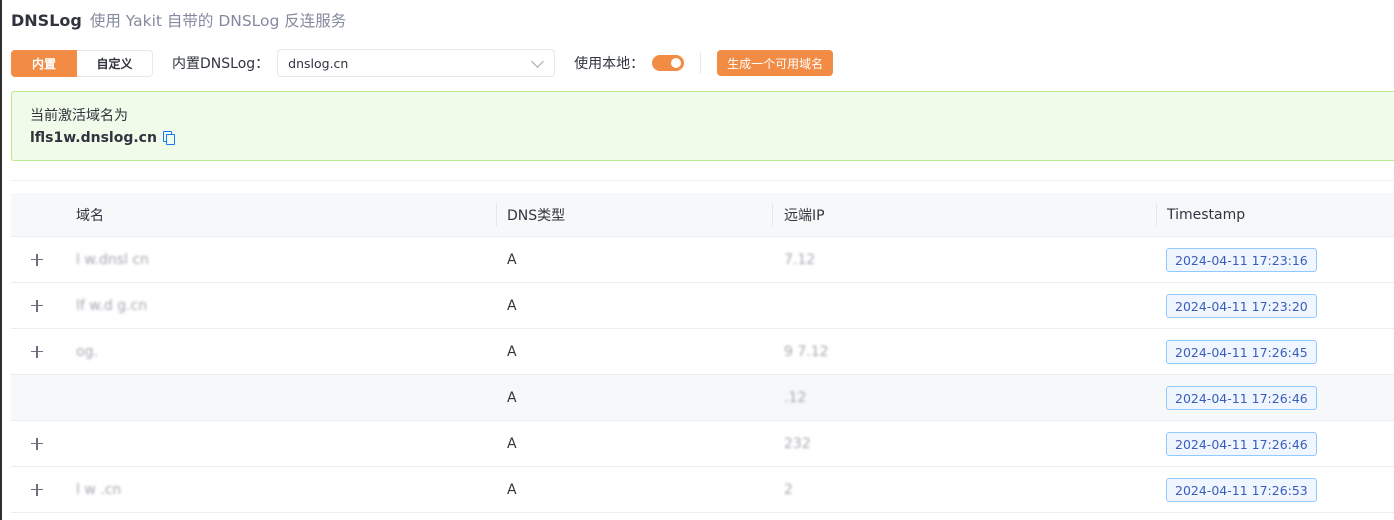  I want to click on builtin-dnslog-value: dnslog.cn, so click(318, 63).